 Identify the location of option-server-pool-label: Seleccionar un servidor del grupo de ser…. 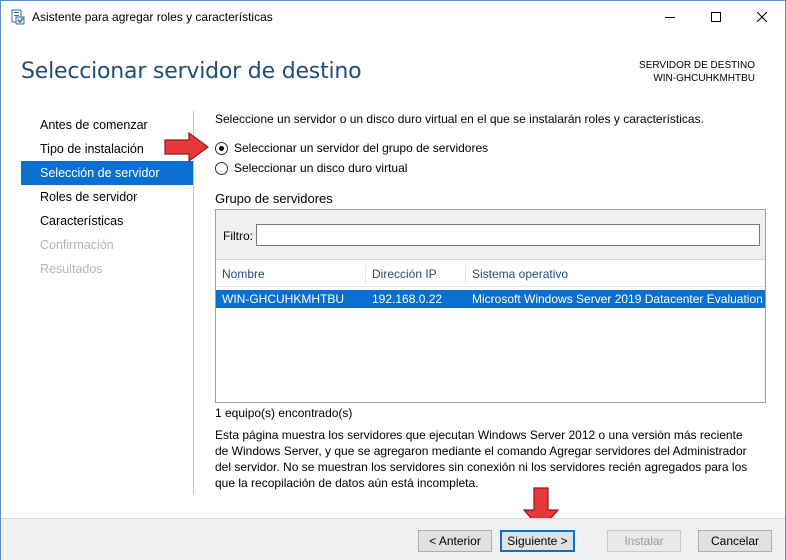
(361, 148).